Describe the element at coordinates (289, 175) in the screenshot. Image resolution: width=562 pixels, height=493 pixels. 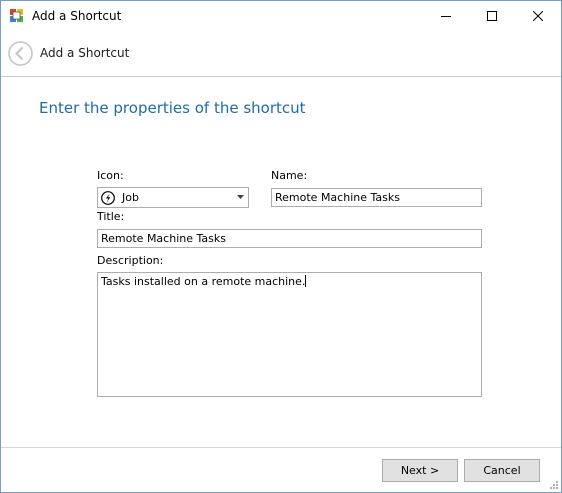
I see `name-label: Name:` at that location.